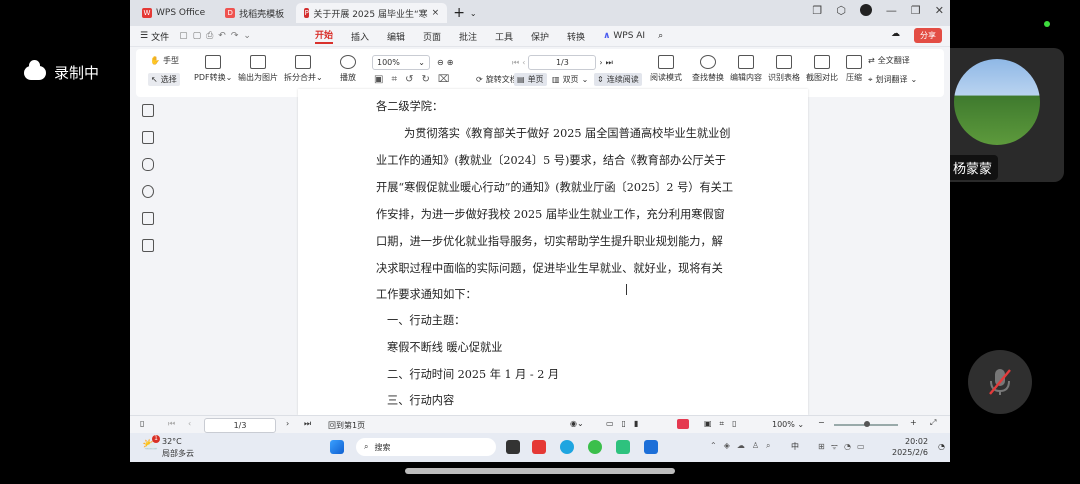 The image size is (1080, 484). I want to click on menu-tools: 工具, so click(504, 36).